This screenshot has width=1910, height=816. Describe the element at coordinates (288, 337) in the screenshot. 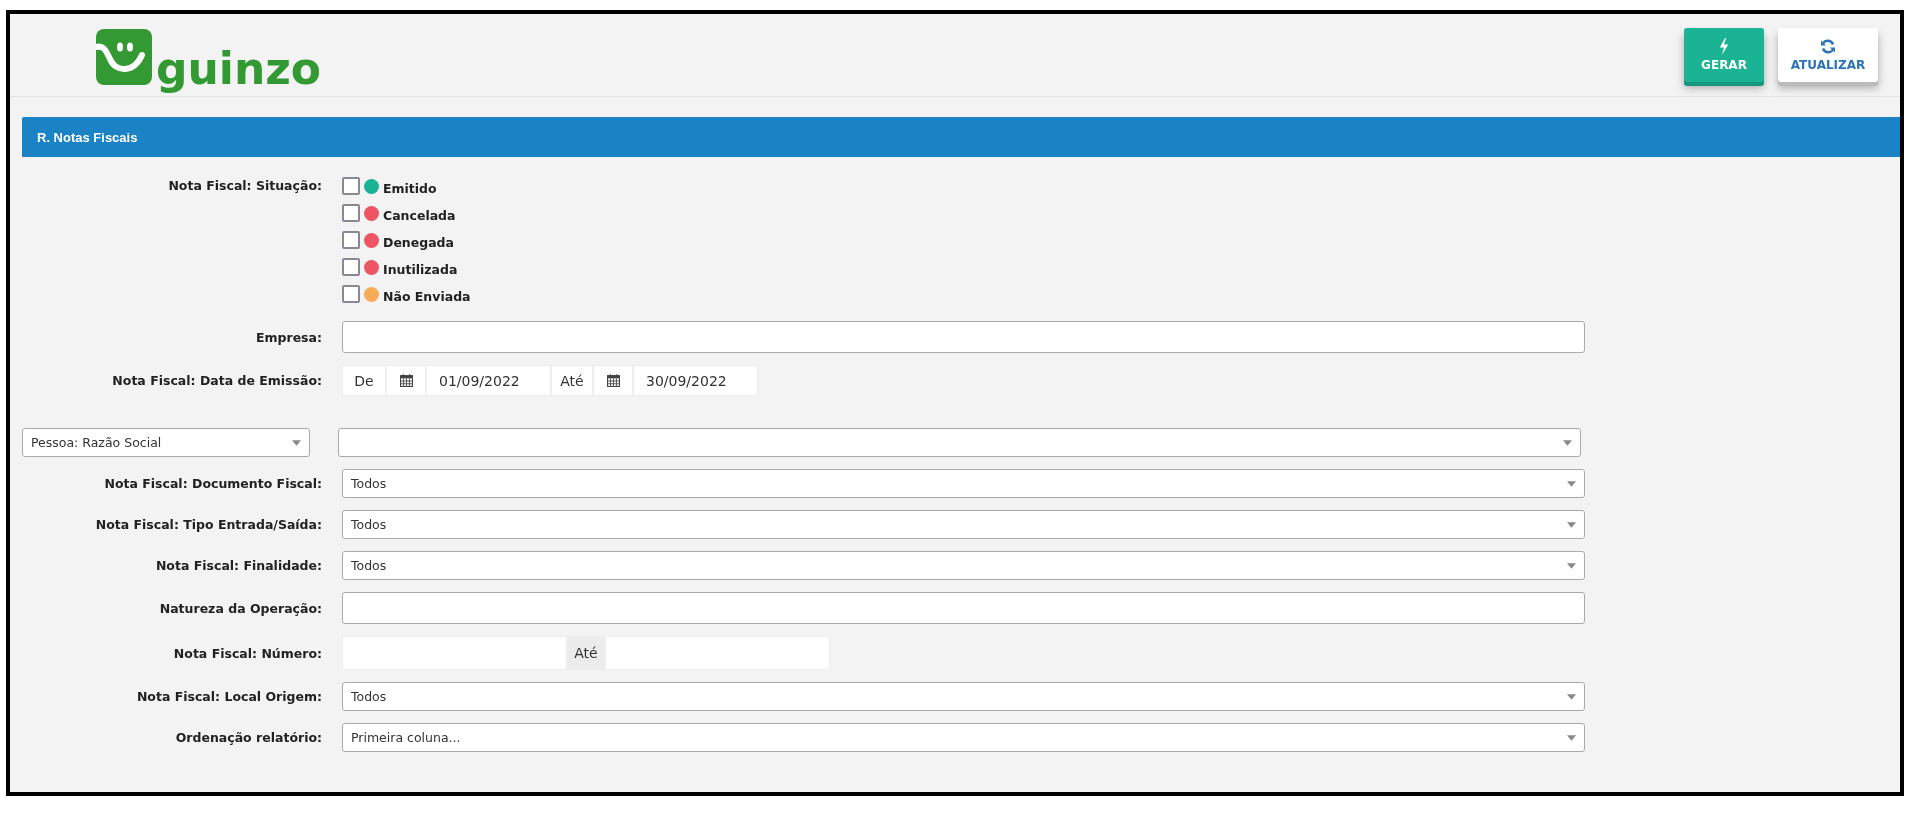

I see `field-label: Empresa:` at that location.